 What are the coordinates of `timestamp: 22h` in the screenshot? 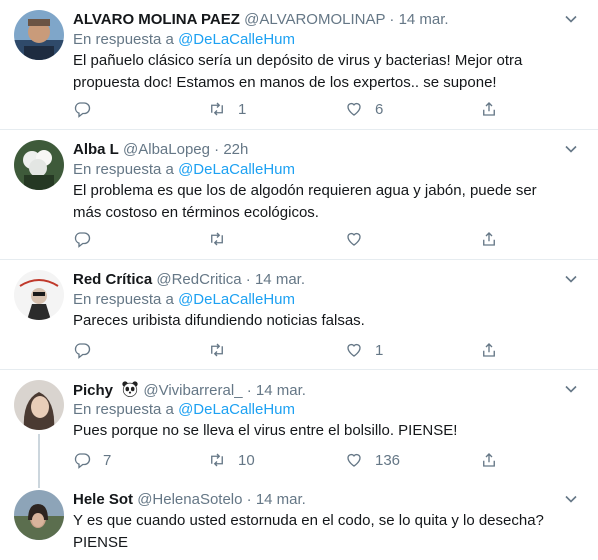 It's located at (235, 149).